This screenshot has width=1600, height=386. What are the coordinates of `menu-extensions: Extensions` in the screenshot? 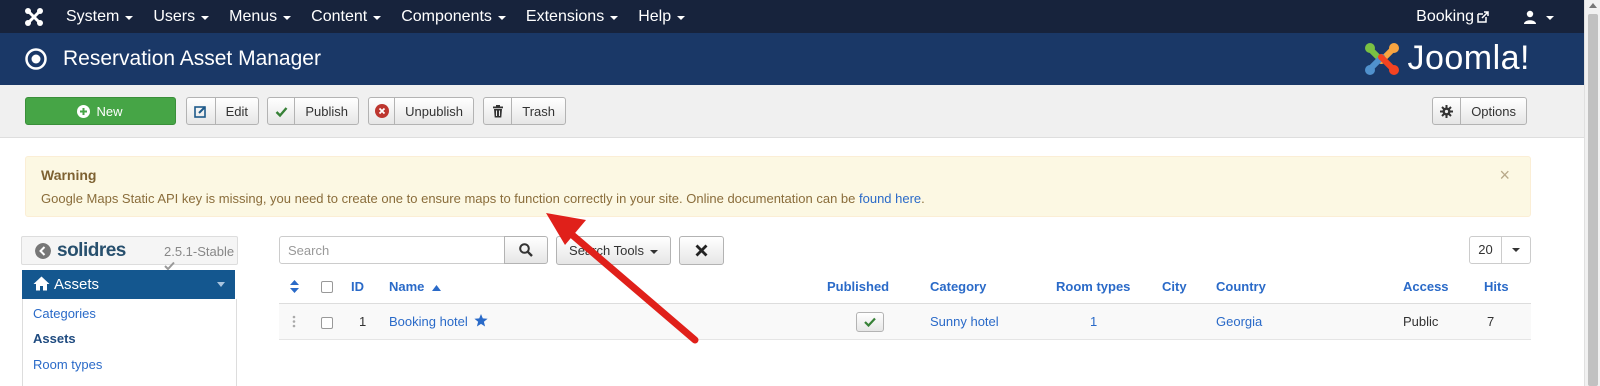 It's located at (572, 17).